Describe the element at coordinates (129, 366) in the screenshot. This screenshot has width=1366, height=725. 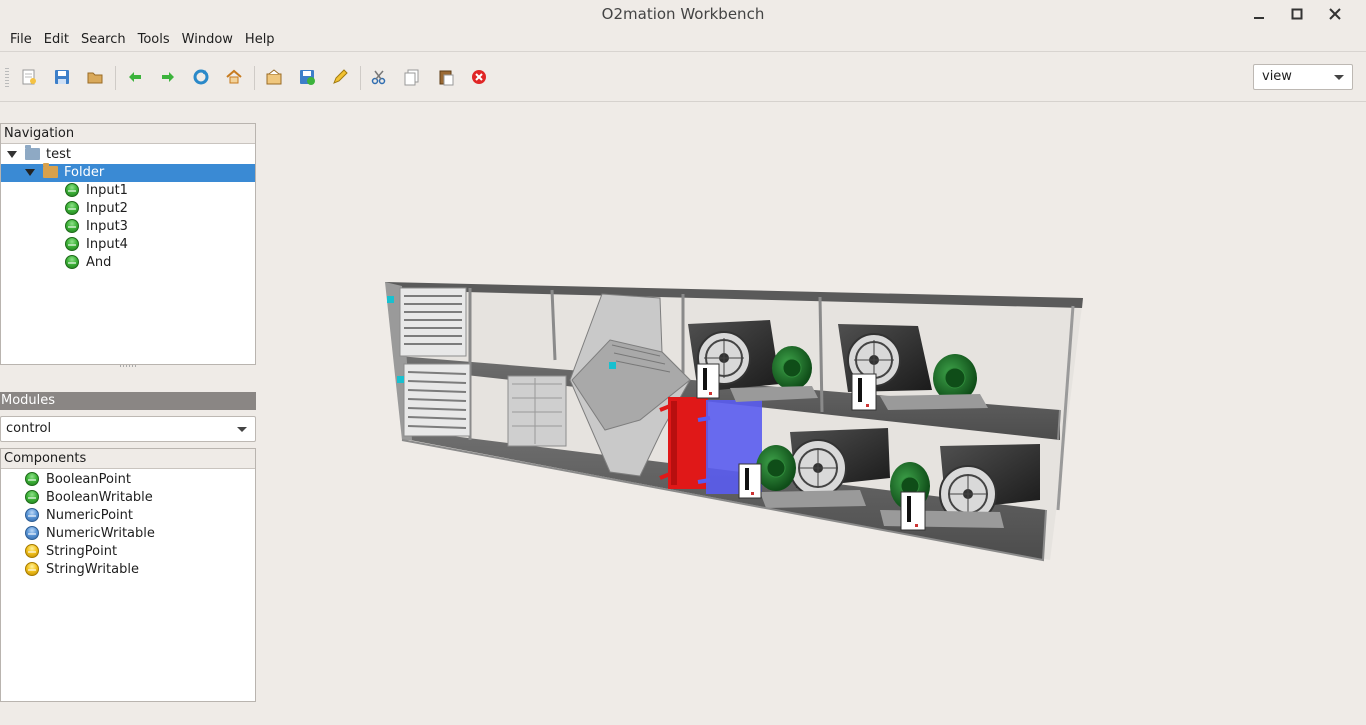
I see `panel-splitter` at that location.